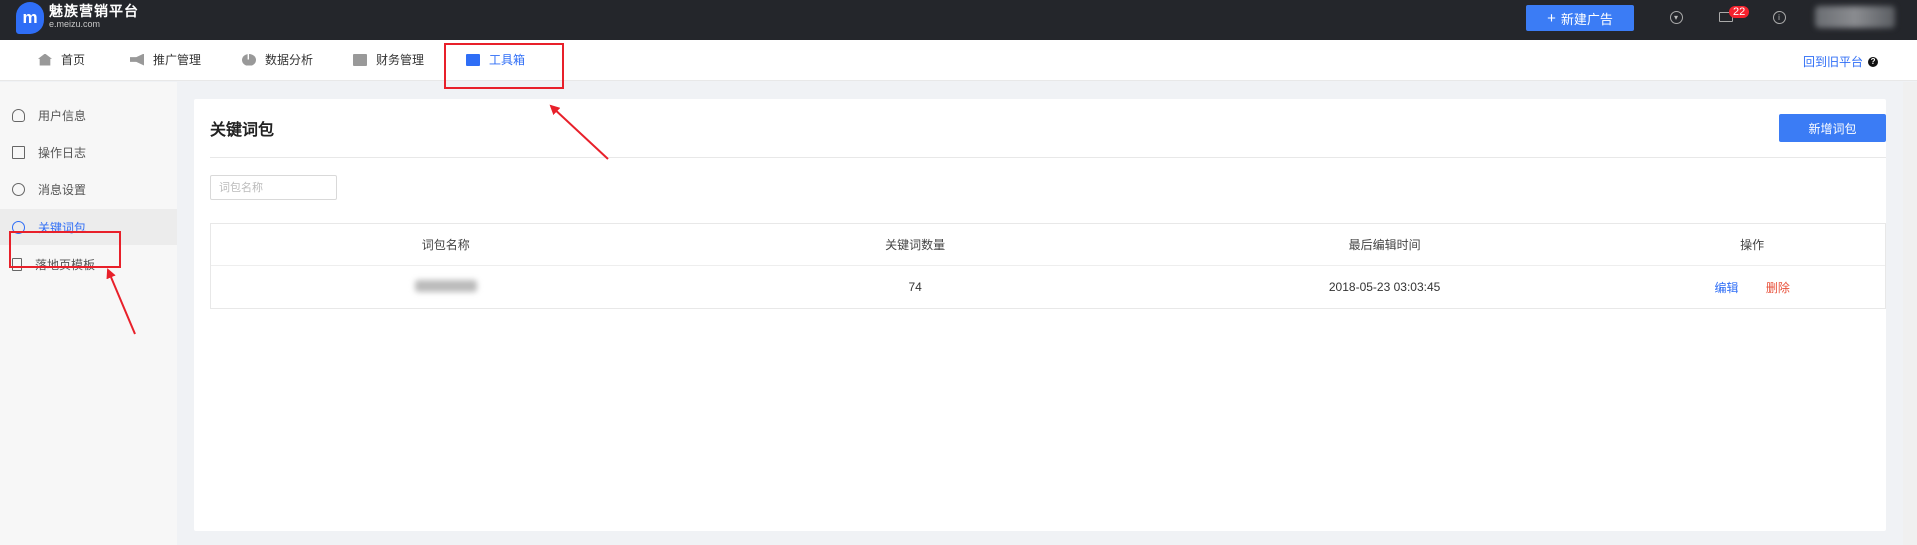  I want to click on sidebar-item-message-settings: 消息设置, so click(88, 189).